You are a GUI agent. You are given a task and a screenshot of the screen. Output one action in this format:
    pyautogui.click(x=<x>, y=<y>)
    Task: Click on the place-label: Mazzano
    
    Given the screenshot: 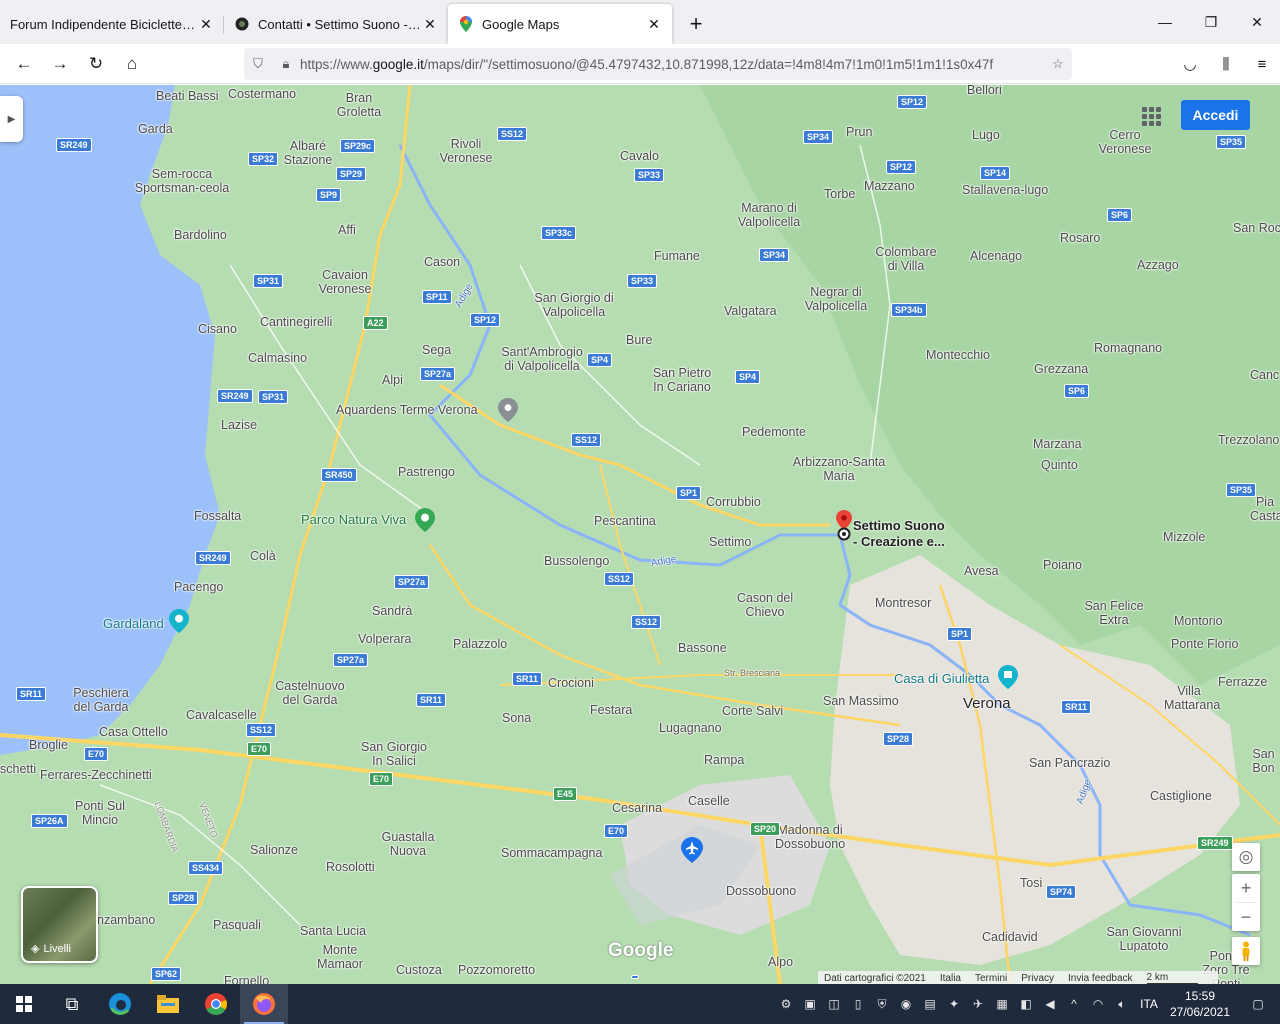 What is the action you would take?
    pyautogui.click(x=889, y=186)
    